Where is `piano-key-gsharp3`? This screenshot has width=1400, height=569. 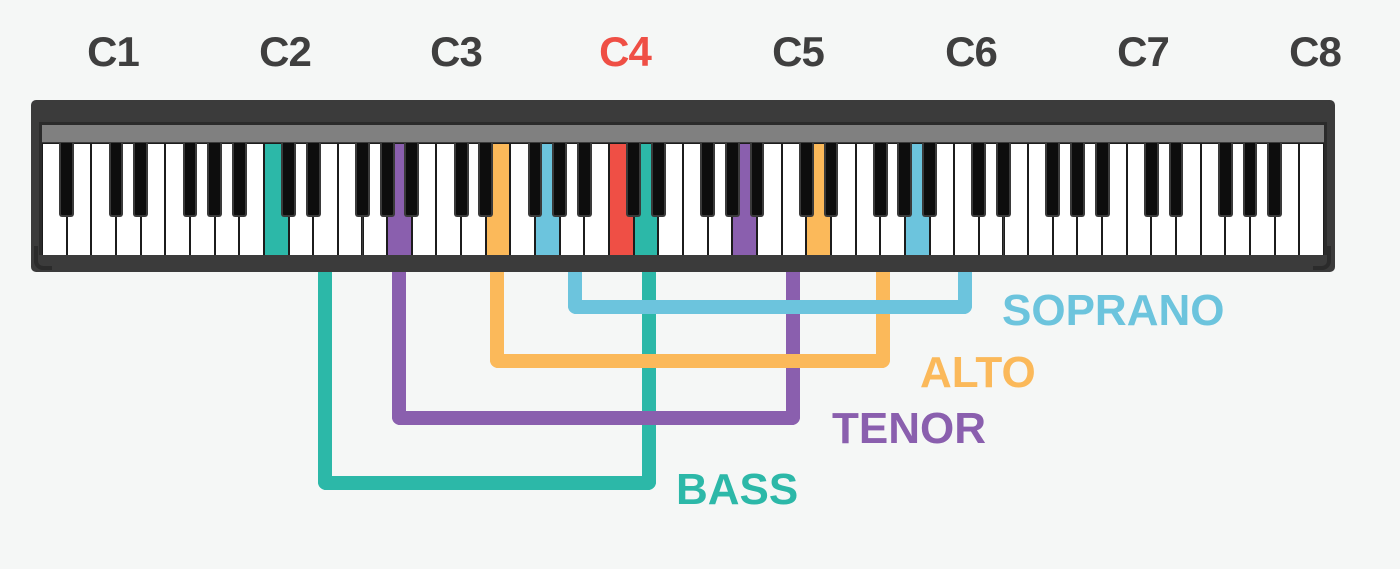 piano-key-gsharp3 is located at coordinates (560, 180).